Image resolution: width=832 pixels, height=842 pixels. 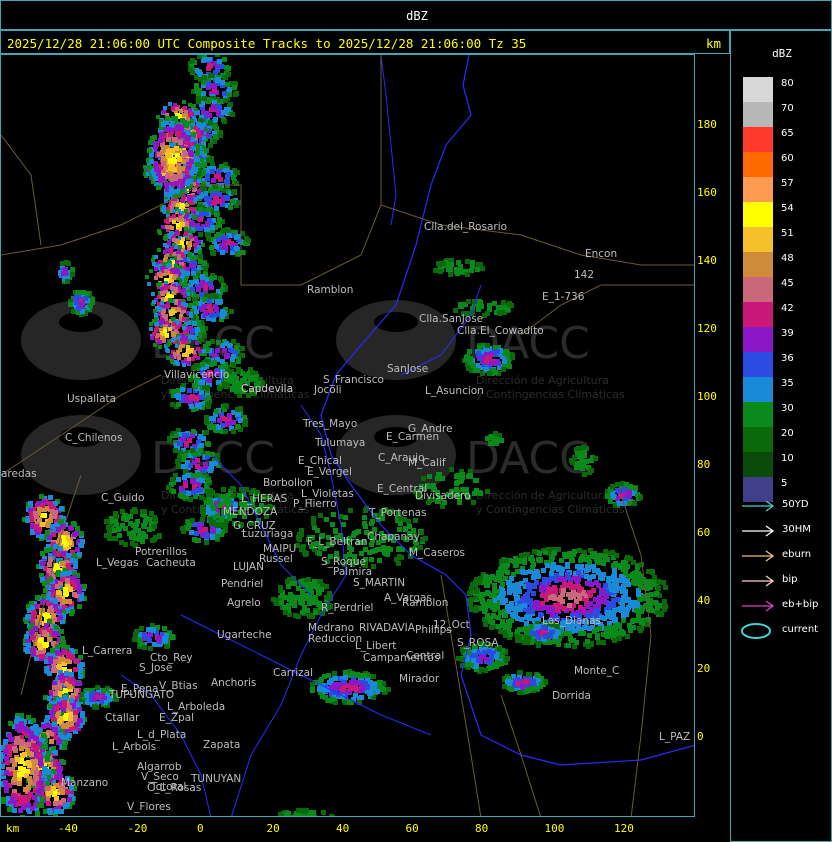 What do you see at coordinates (756, 631) in the screenshot?
I see `current-cell-icon` at bounding box center [756, 631].